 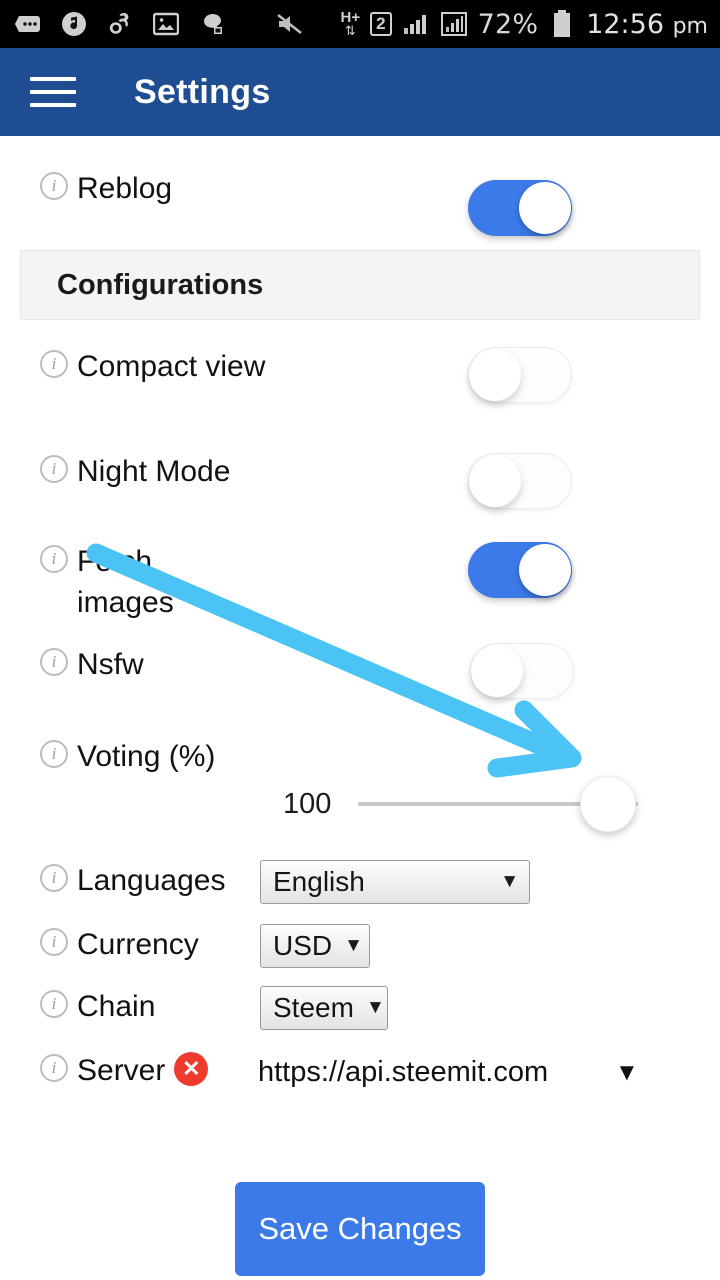 What do you see at coordinates (154, 471) in the screenshot?
I see `setting-label: Night Mode` at bounding box center [154, 471].